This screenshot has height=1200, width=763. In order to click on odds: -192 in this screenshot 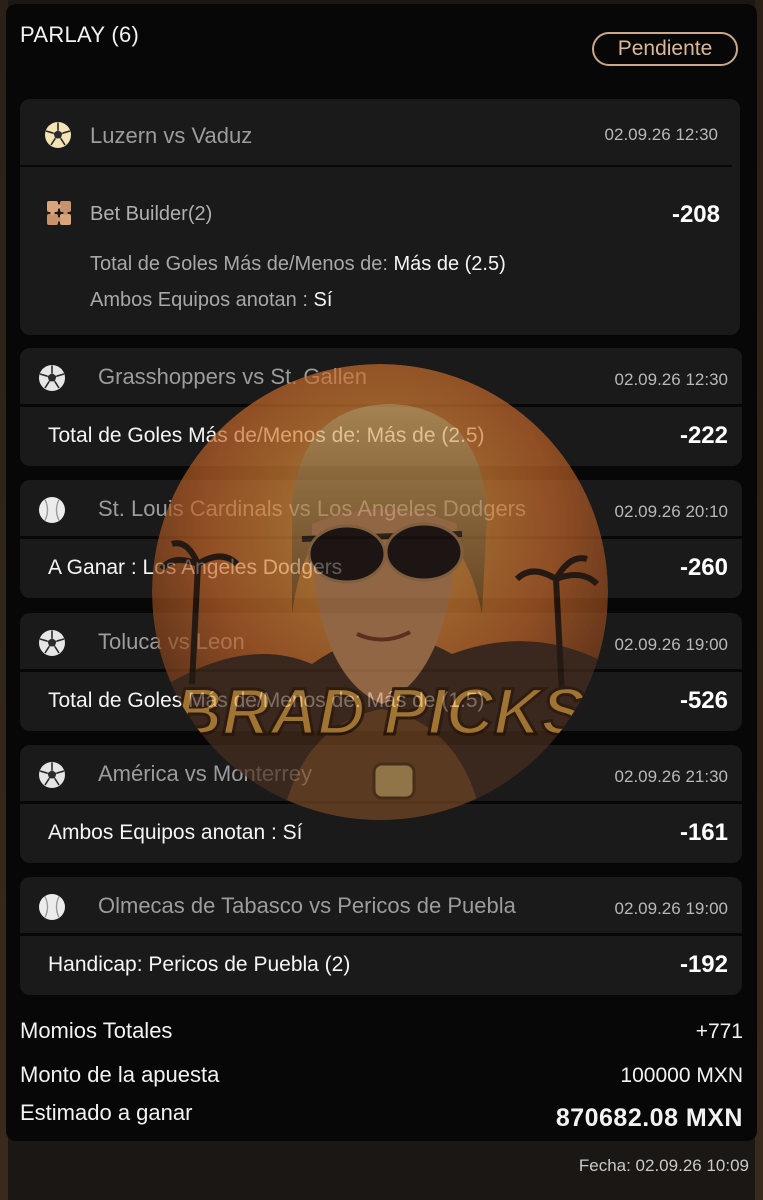, I will do `click(703, 964)`.